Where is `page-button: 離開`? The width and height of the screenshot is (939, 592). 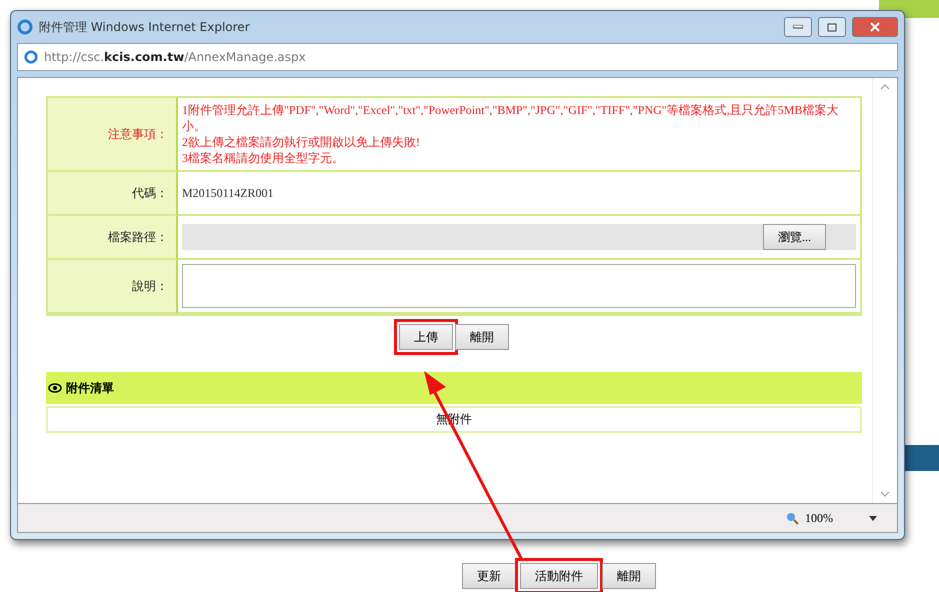 page-button: 離開 is located at coordinates (629, 576).